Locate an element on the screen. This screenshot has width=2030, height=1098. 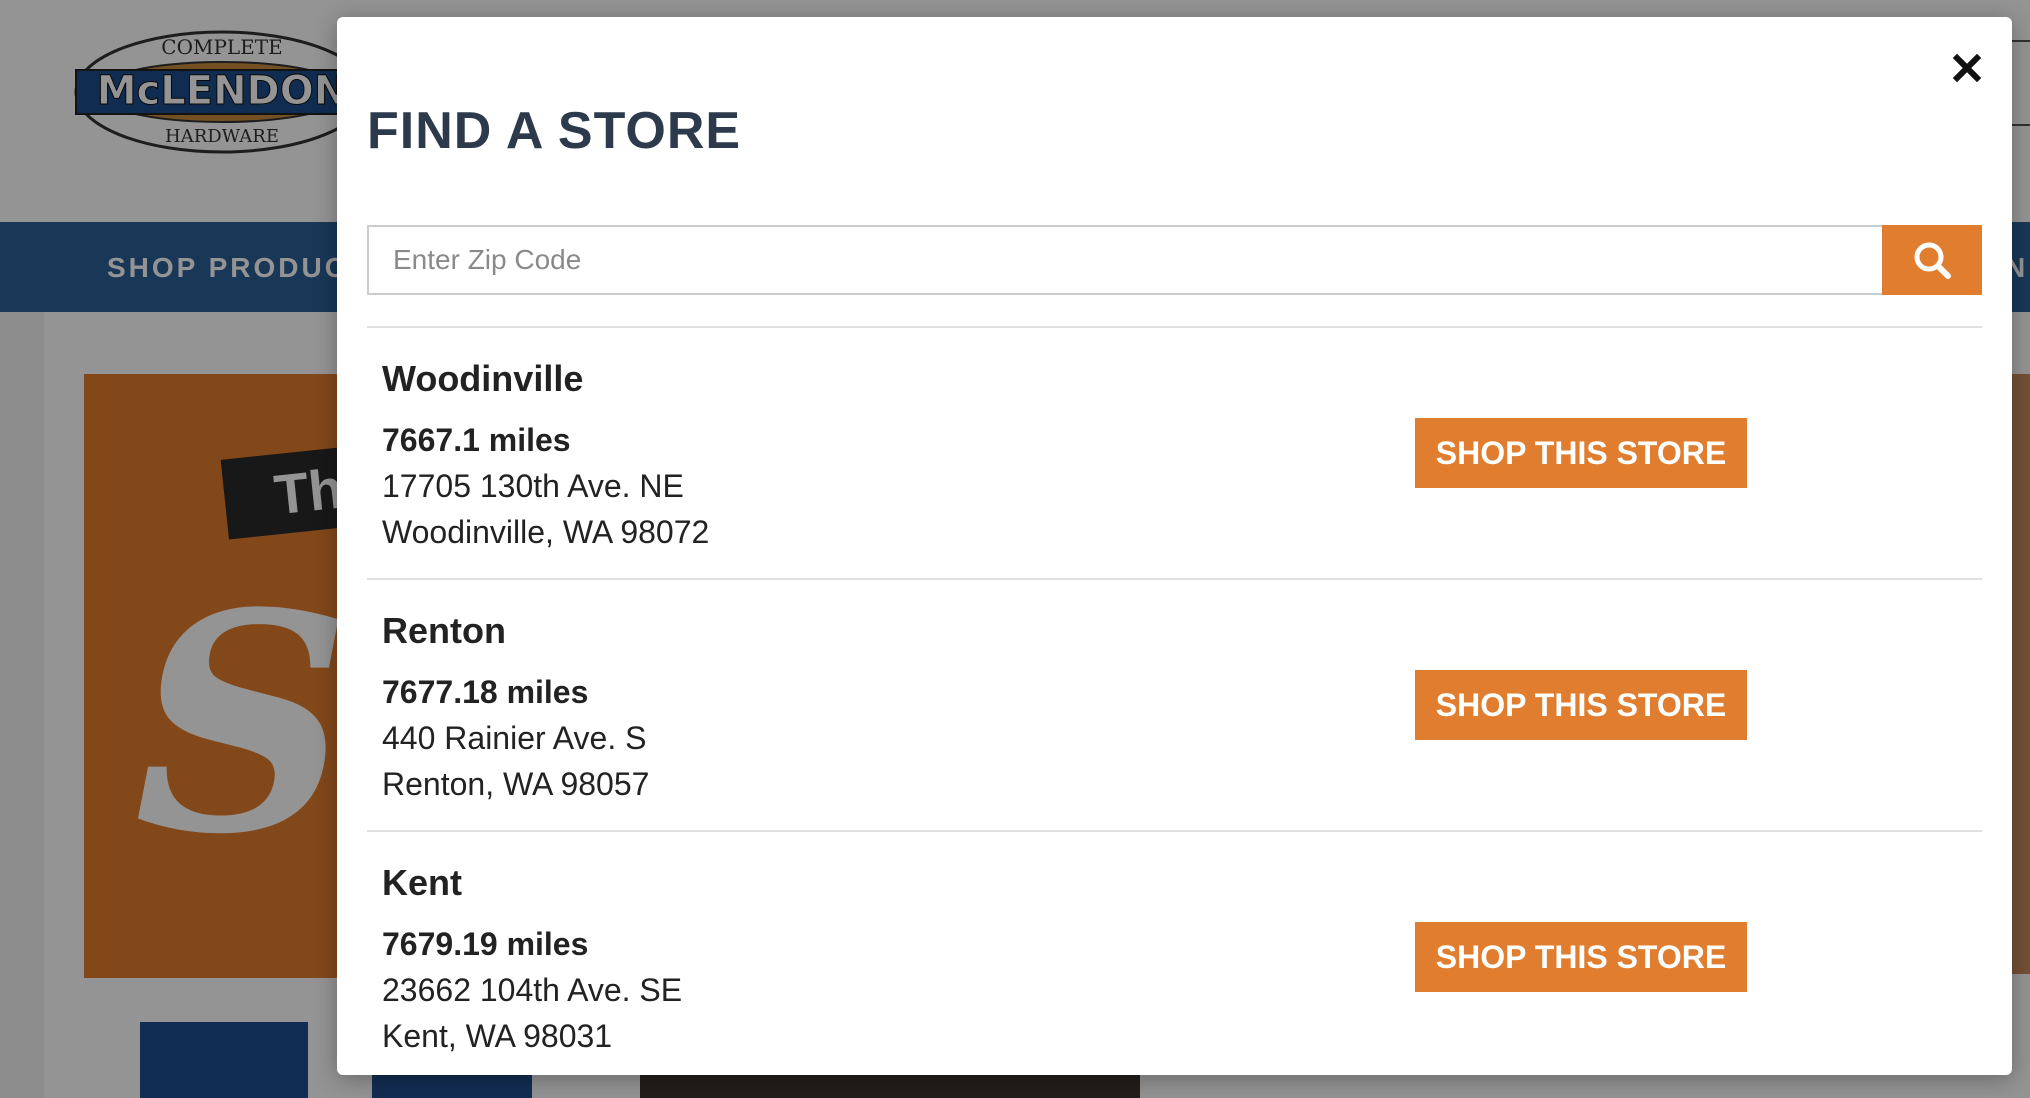
store-city: Kent, WA 98031 is located at coordinates (497, 1036).